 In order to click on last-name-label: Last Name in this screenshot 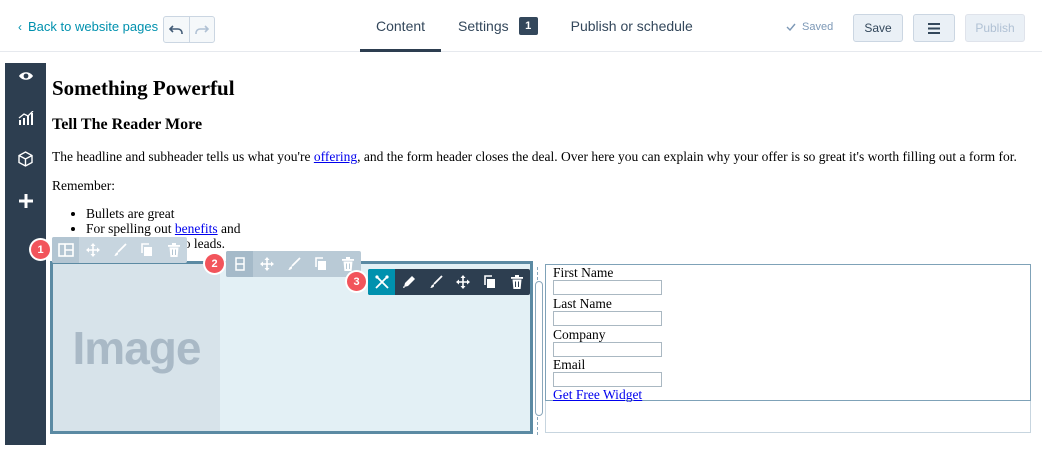, I will do `click(582, 303)`.